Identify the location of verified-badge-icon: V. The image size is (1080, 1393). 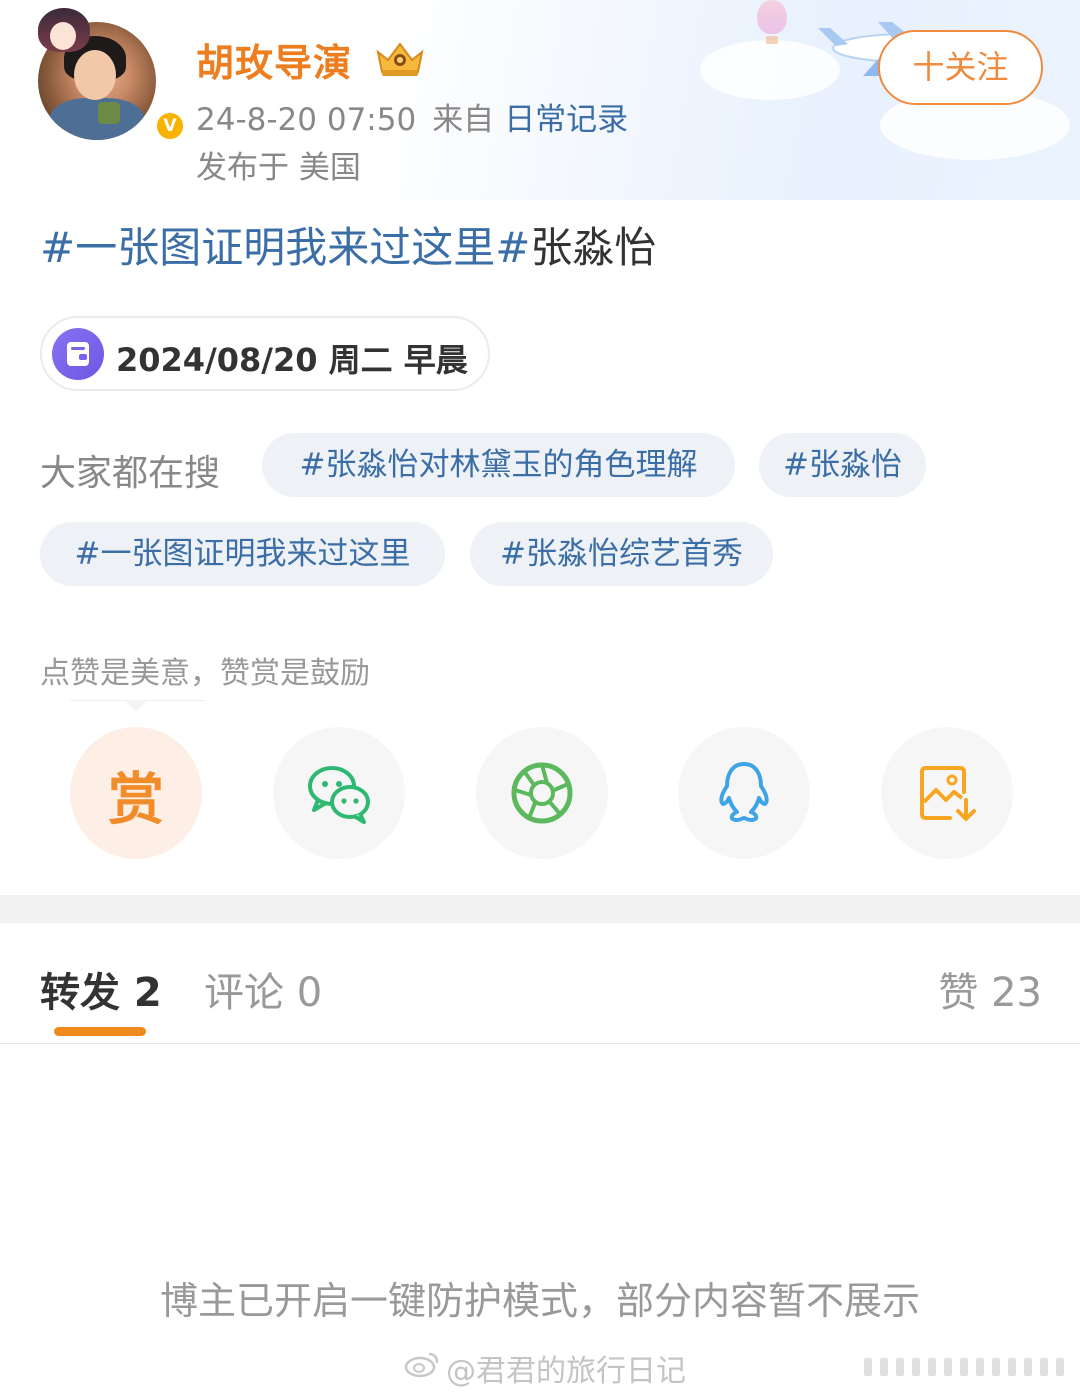
(170, 126).